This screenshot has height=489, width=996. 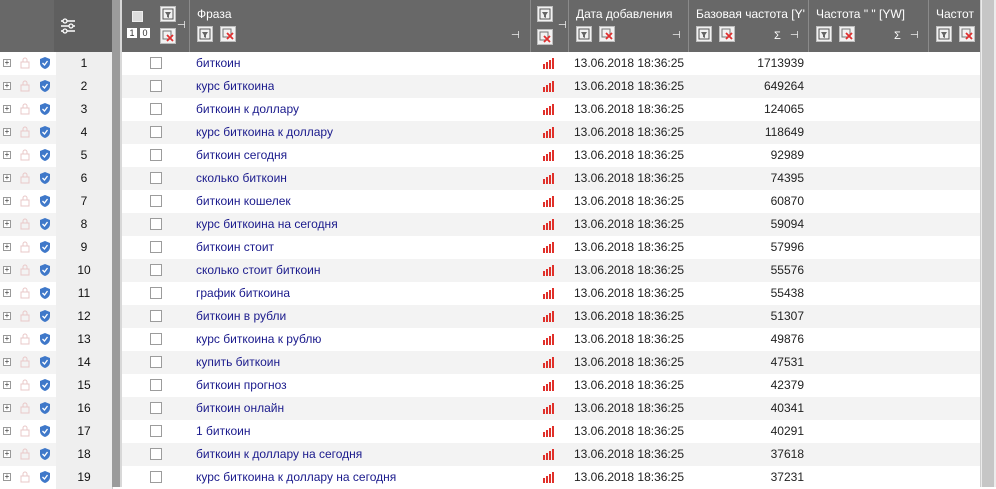 What do you see at coordinates (490, 86) in the screenshot?
I see `table-row: +2 курс биткоина 13.06.2018 18:36:25 649264` at bounding box center [490, 86].